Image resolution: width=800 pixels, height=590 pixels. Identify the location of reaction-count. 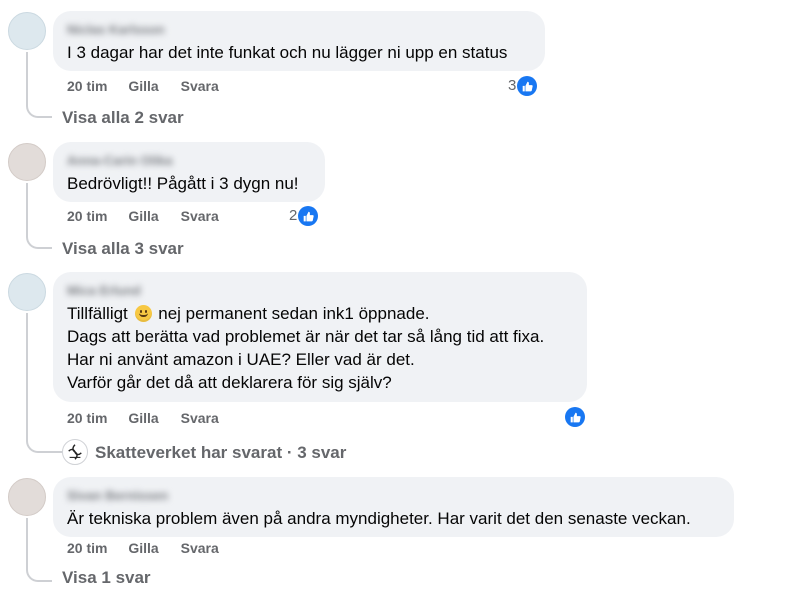
(574, 417).